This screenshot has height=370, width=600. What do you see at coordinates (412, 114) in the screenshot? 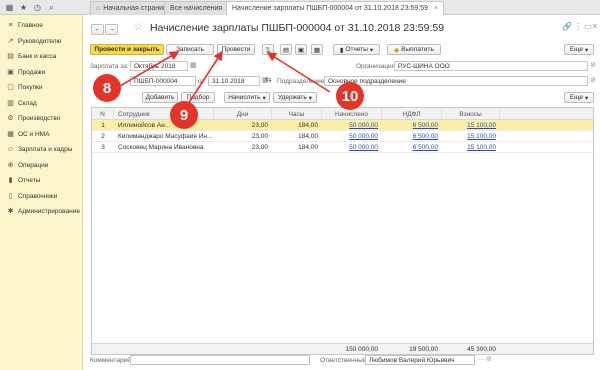
I see `column-header: НДФЛ` at bounding box center [412, 114].